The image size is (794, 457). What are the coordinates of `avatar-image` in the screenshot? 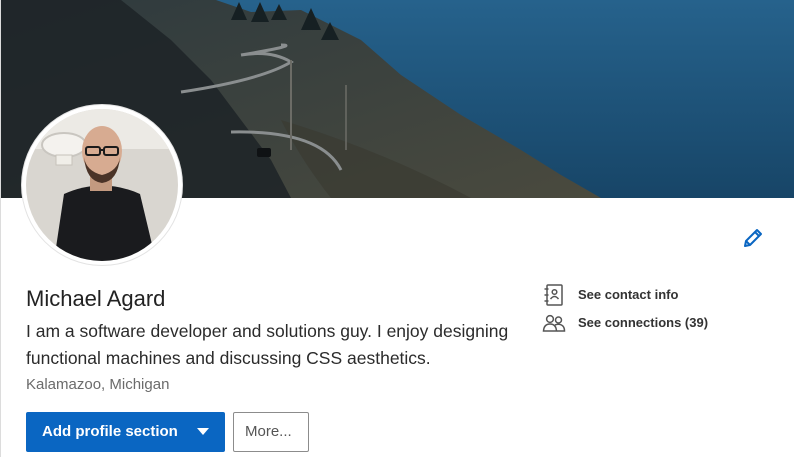 It's located at (102, 185).